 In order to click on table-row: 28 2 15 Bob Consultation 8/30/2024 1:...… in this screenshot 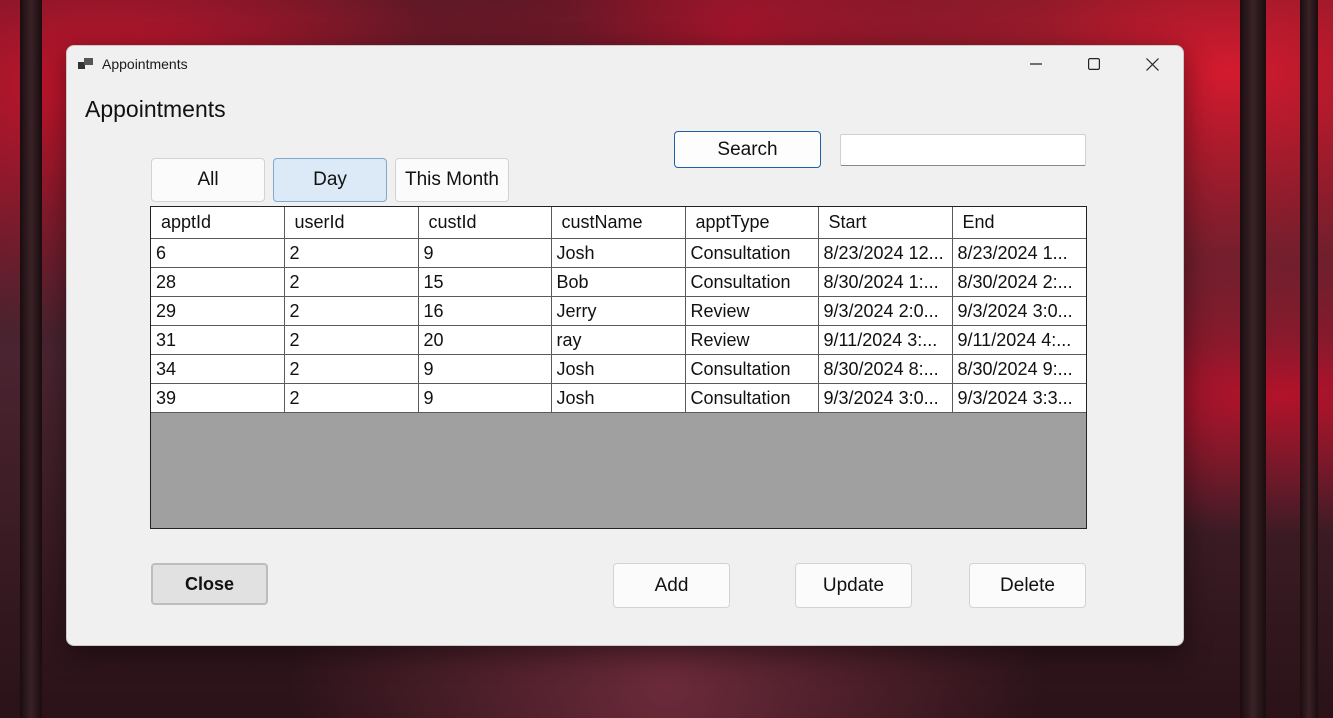, I will do `click(618, 282)`.